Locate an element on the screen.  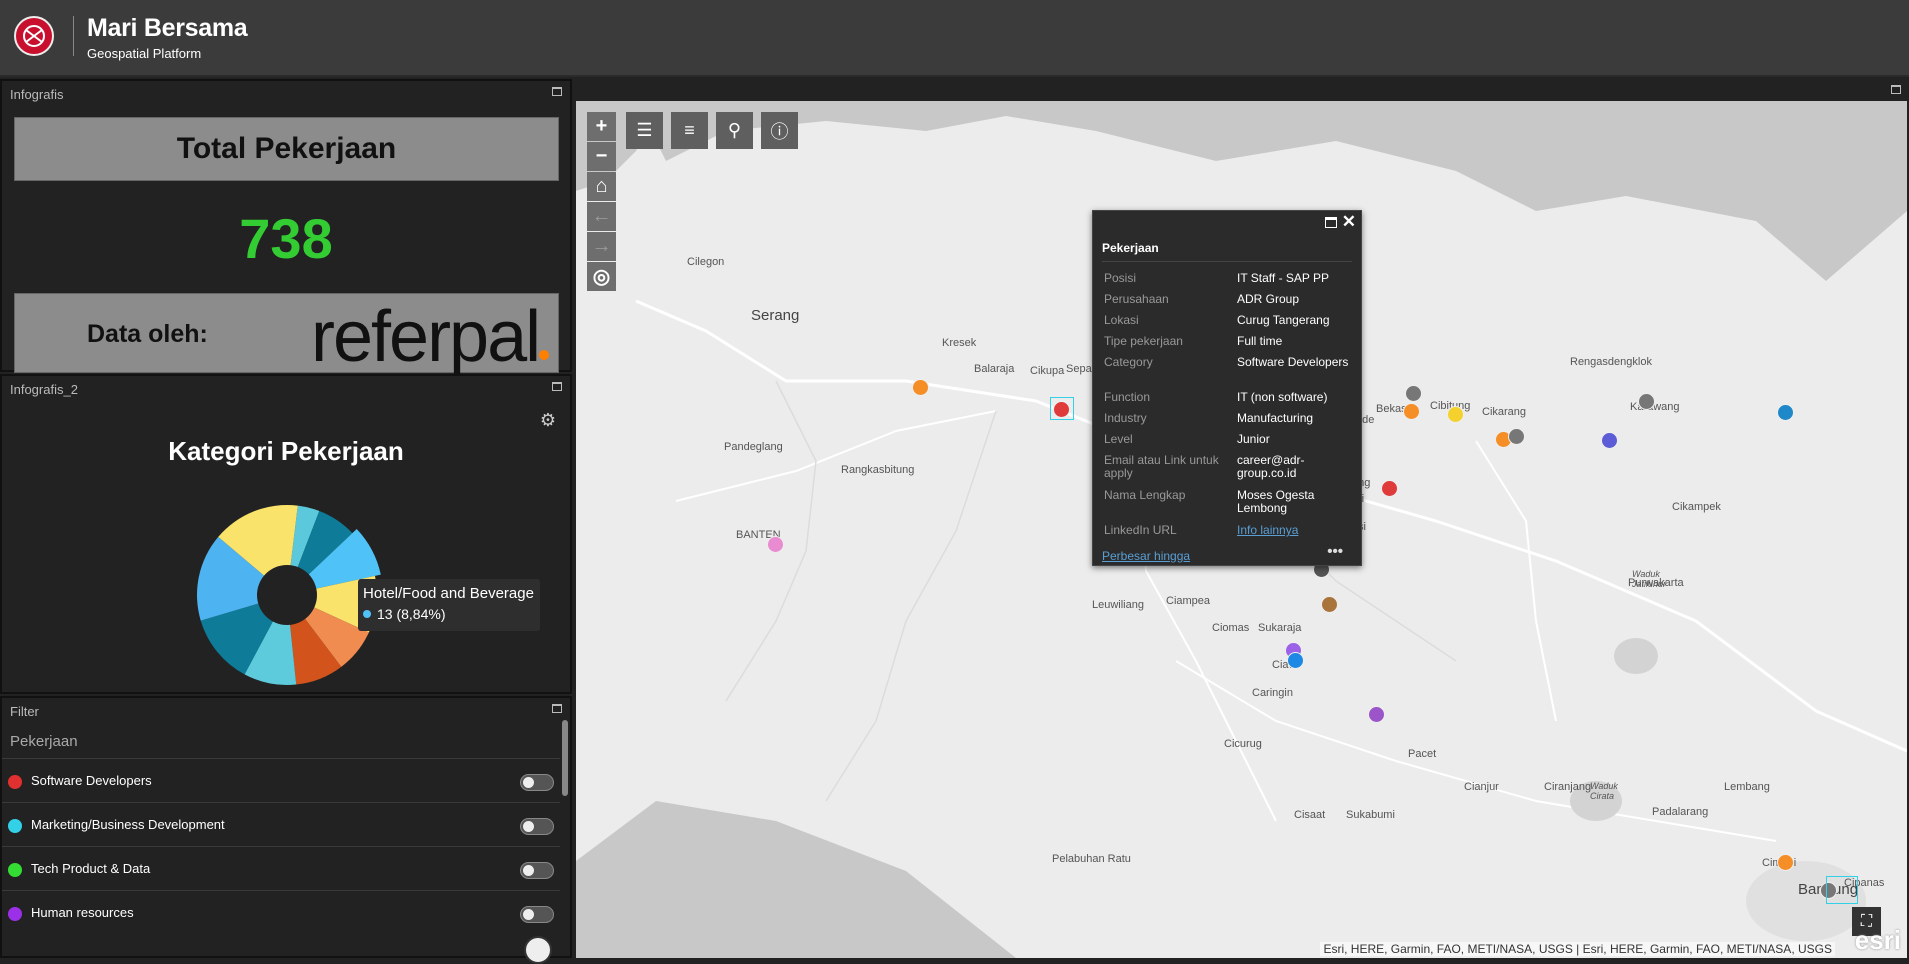
field-key: Tipe pekerjaan is located at coordinates (1143, 341).